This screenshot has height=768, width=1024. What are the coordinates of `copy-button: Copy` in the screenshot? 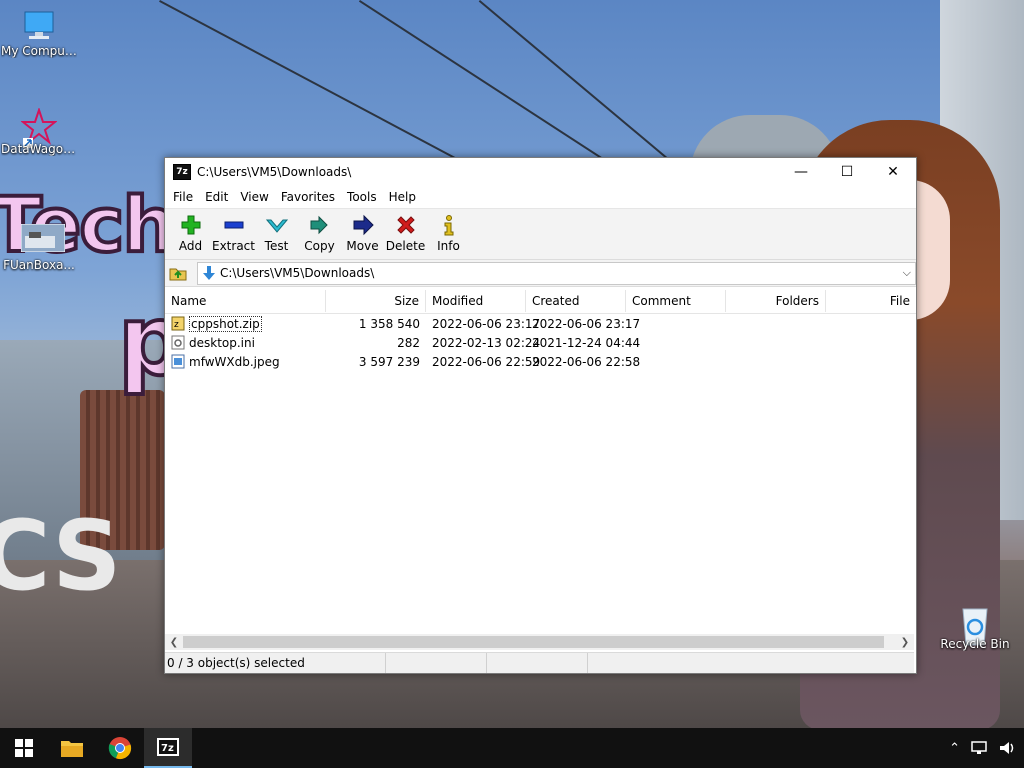 It's located at (319, 231).